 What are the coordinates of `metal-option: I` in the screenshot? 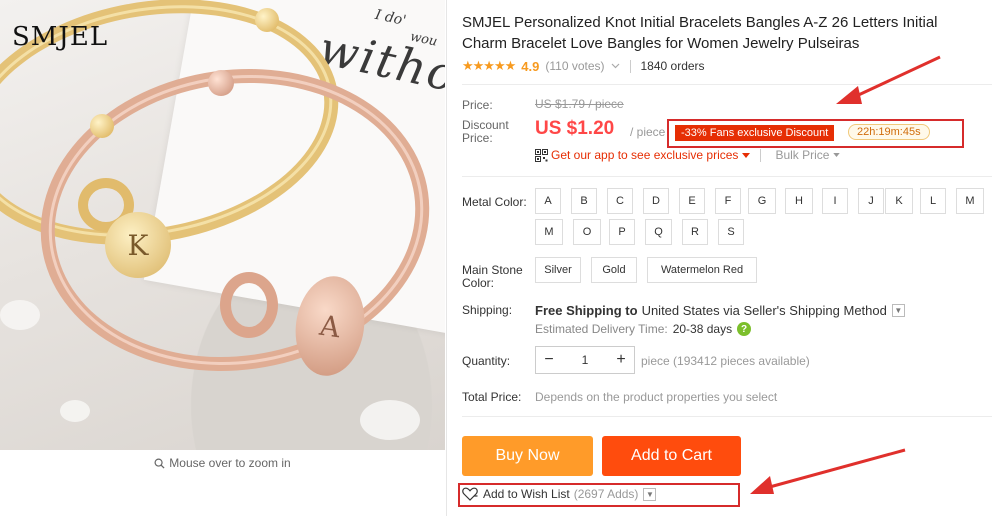 It's located at (835, 201).